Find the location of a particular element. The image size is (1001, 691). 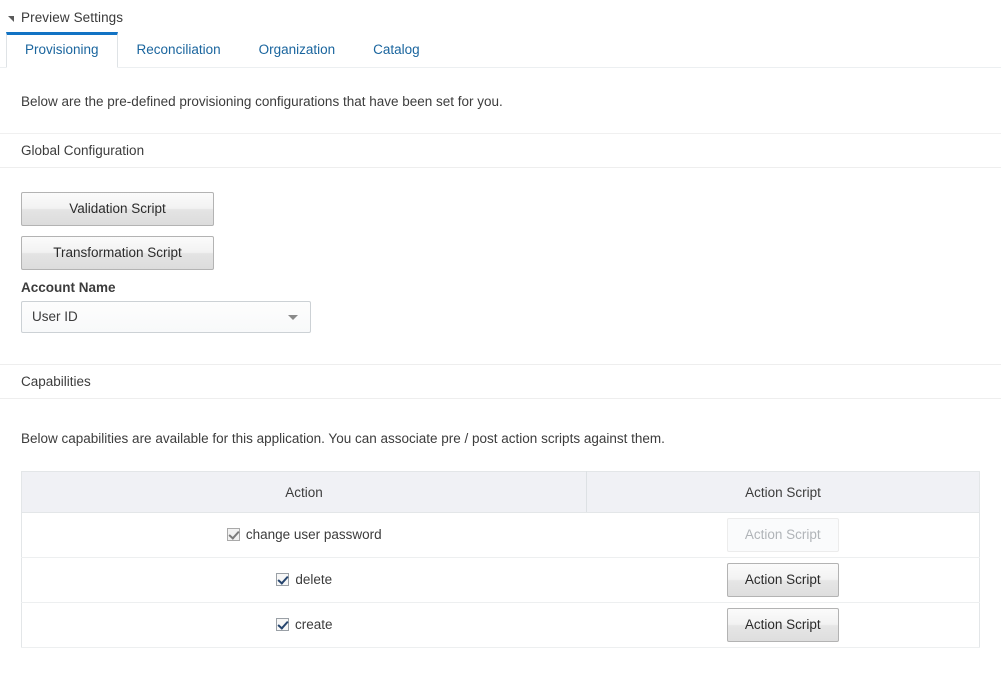

table-header-row: Action Action Script is located at coordinates (500, 492).